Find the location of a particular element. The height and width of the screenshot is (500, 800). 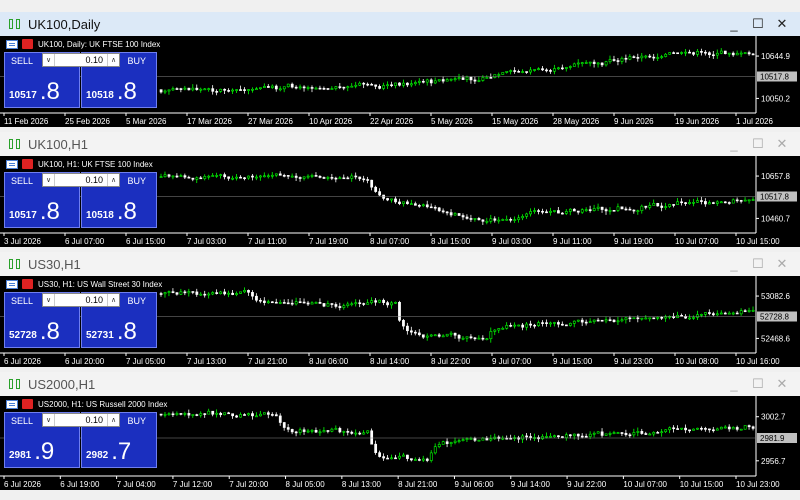

time-tick-label: 25 Feb 2026 is located at coordinates (87, 121).